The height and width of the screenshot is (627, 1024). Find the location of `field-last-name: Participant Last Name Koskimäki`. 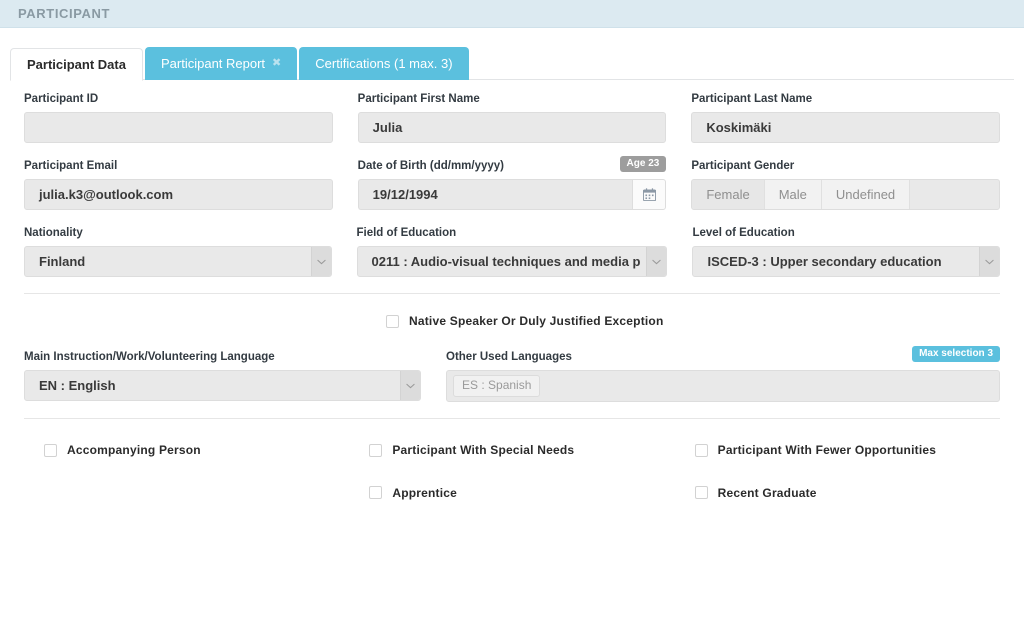

field-last-name: Participant Last Name Koskimäki is located at coordinates (846, 117).